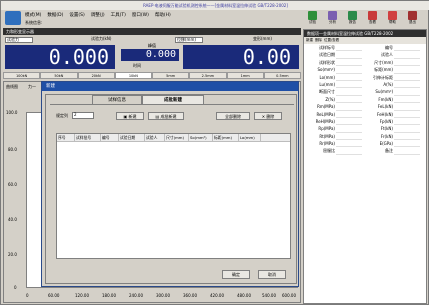 Image resolution: width=429 pixels, height=305 pixels. What do you see at coordinates (217, 295) in the screenshot?
I see `x-tick-420: 420.00` at bounding box center [217, 295].